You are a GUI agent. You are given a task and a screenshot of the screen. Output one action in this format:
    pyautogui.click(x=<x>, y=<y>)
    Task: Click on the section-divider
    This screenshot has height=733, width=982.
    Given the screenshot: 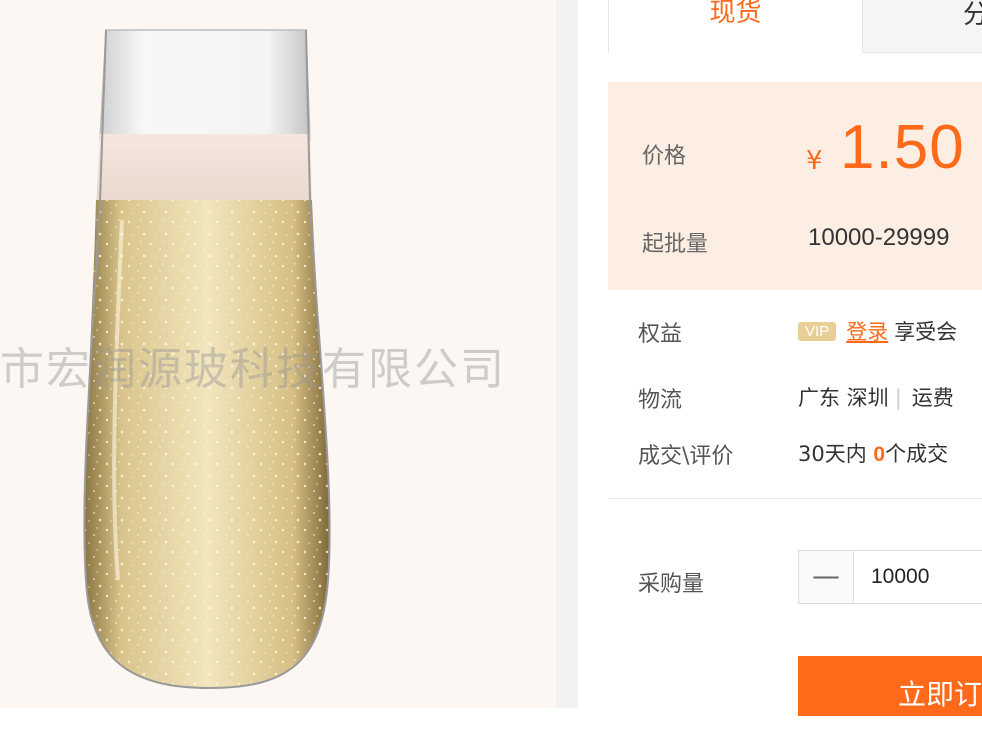 What is the action you would take?
    pyautogui.click(x=795, y=498)
    